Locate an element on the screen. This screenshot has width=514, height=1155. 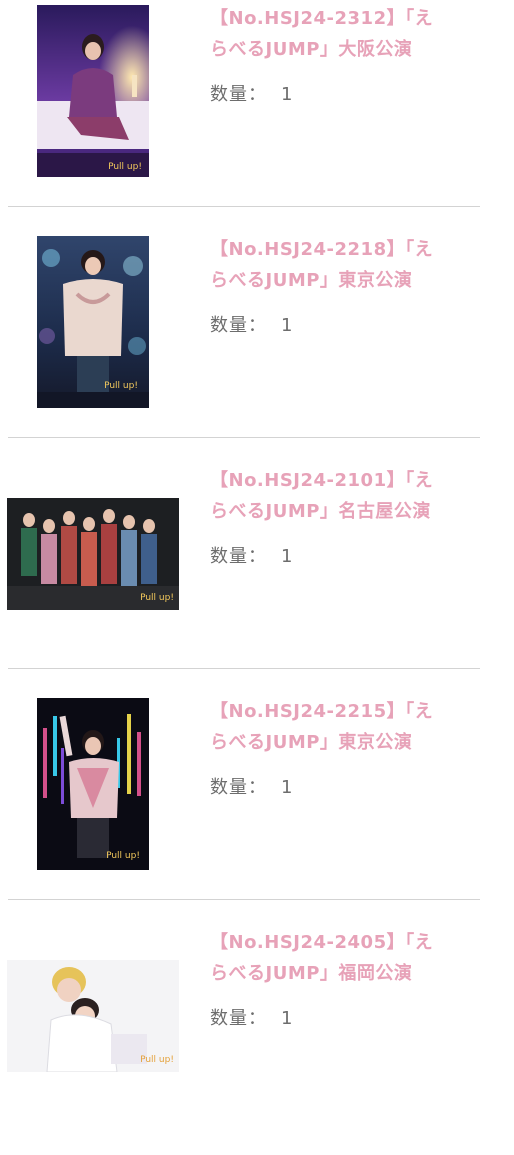
product-title-line: 【No.HSJ24-2312】「え is located at coordinates (322, 18).